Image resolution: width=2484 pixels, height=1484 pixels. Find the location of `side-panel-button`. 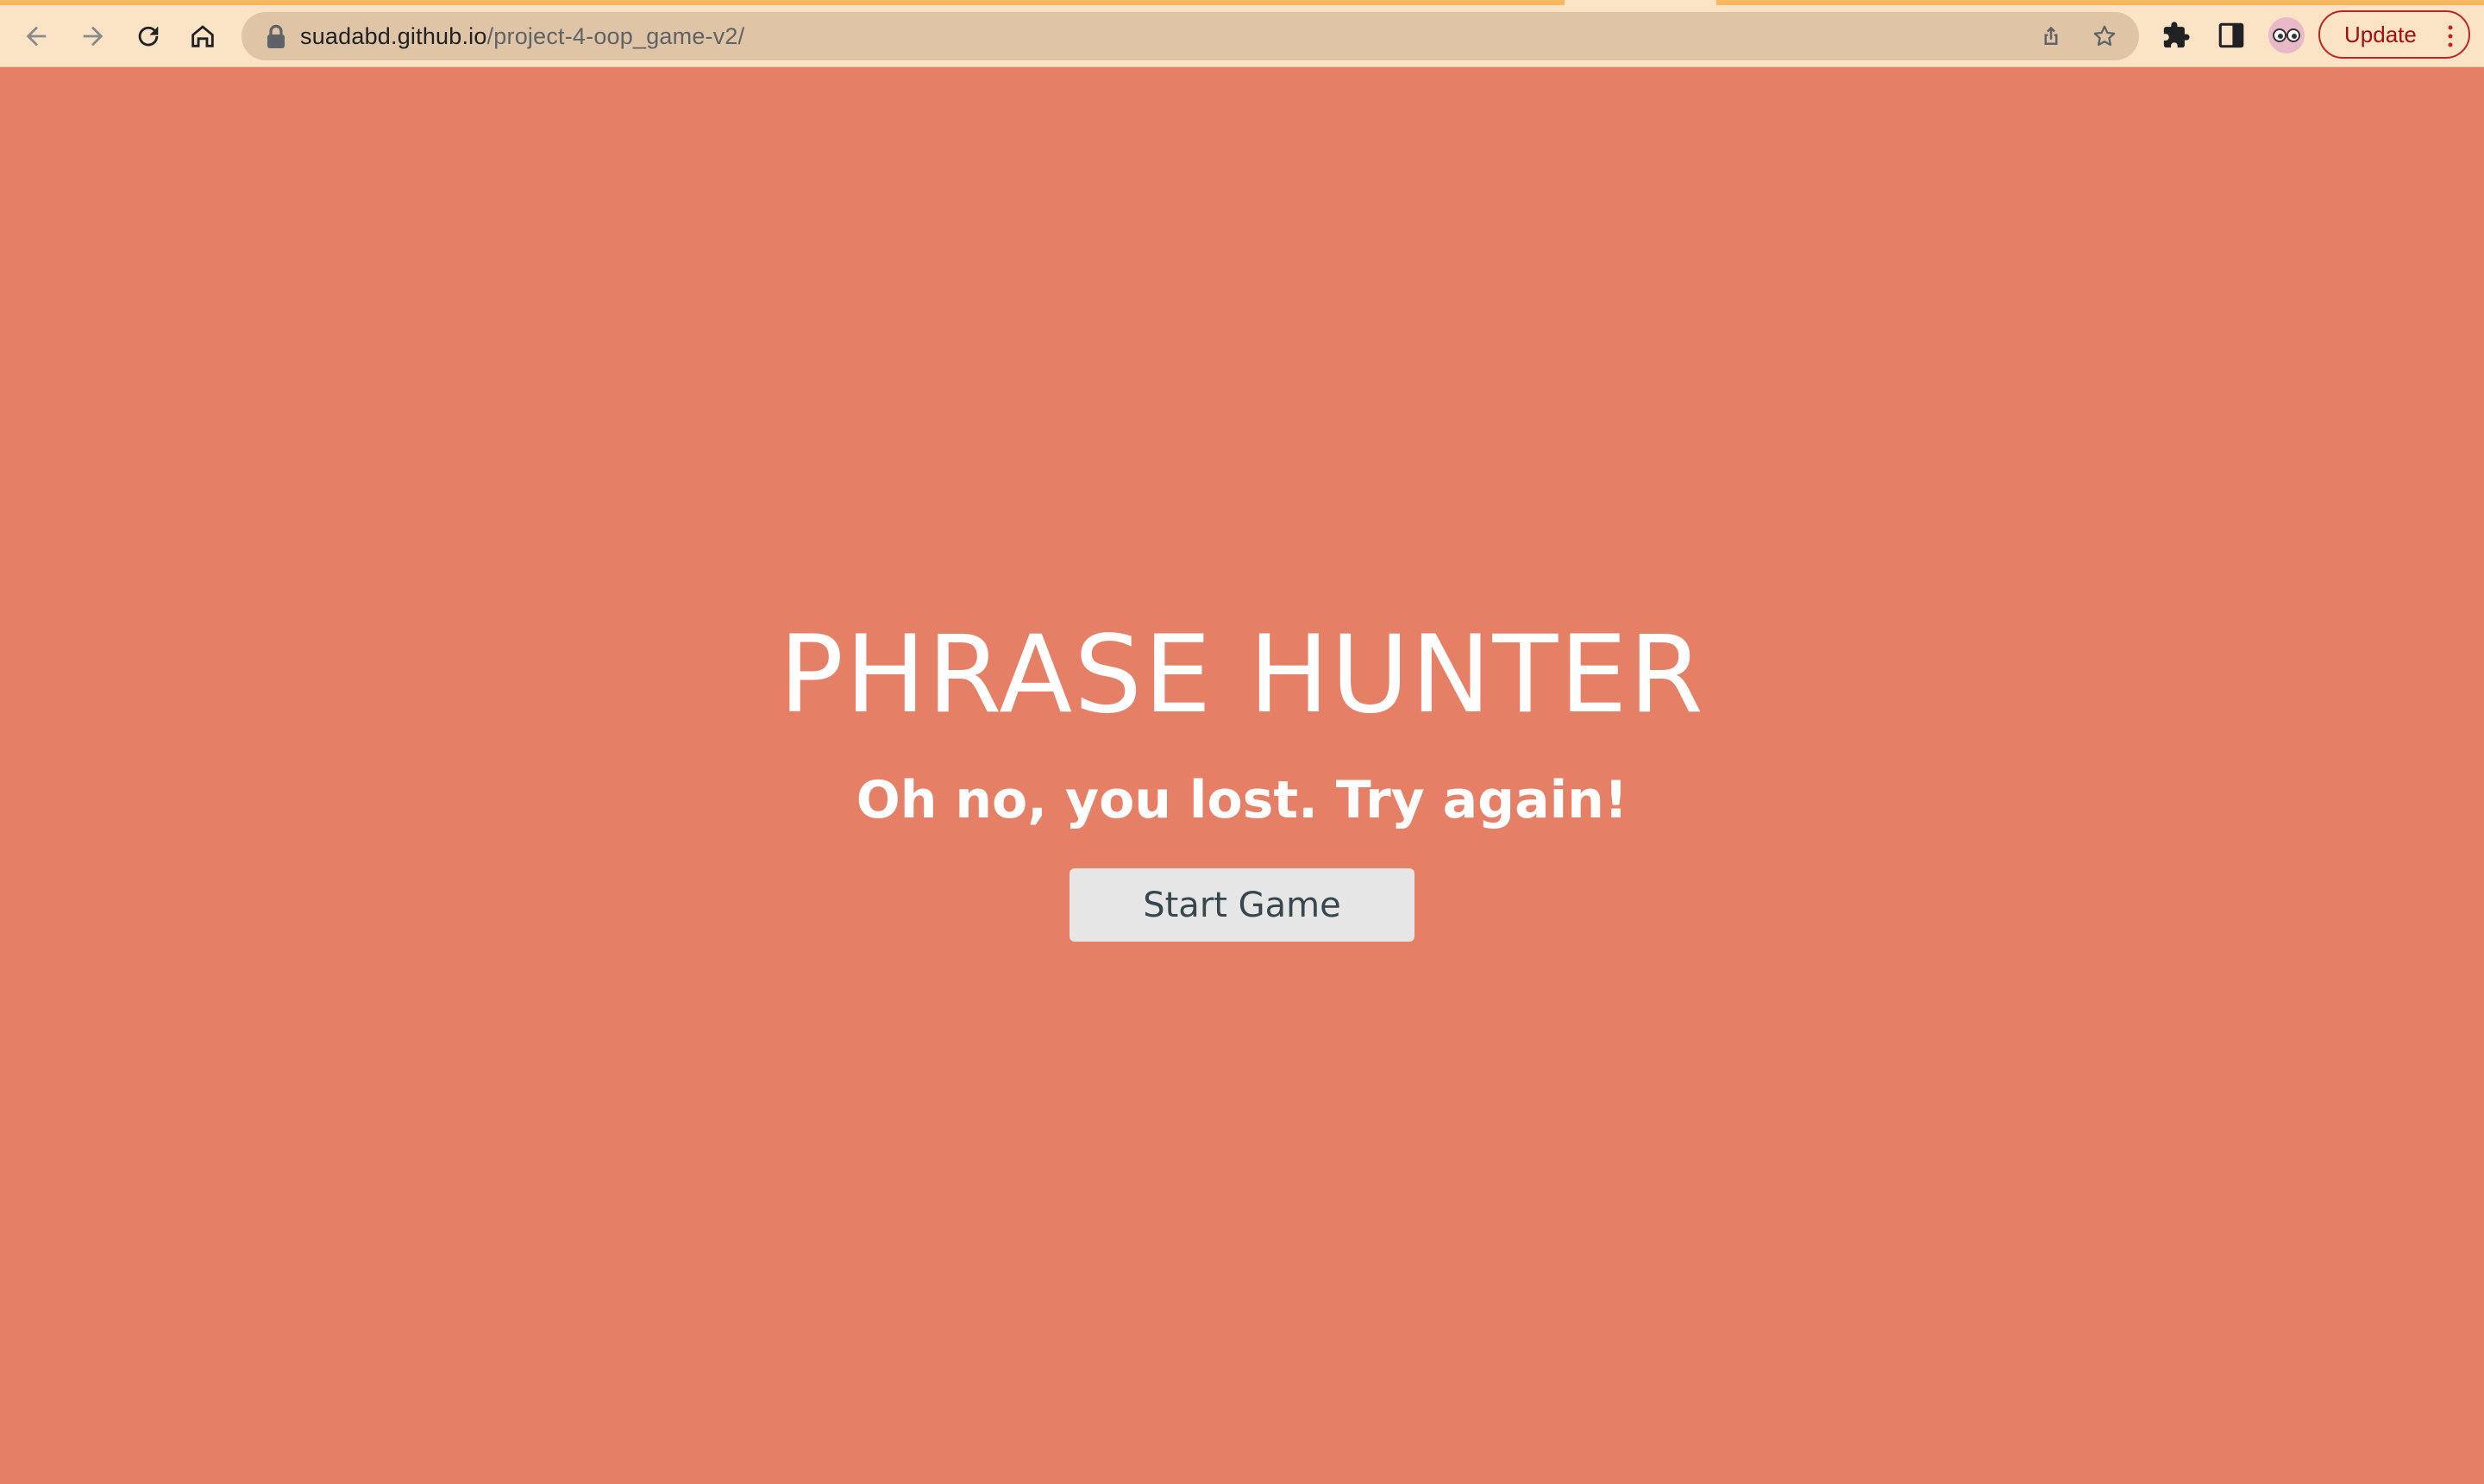

side-panel-button is located at coordinates (2231, 35).